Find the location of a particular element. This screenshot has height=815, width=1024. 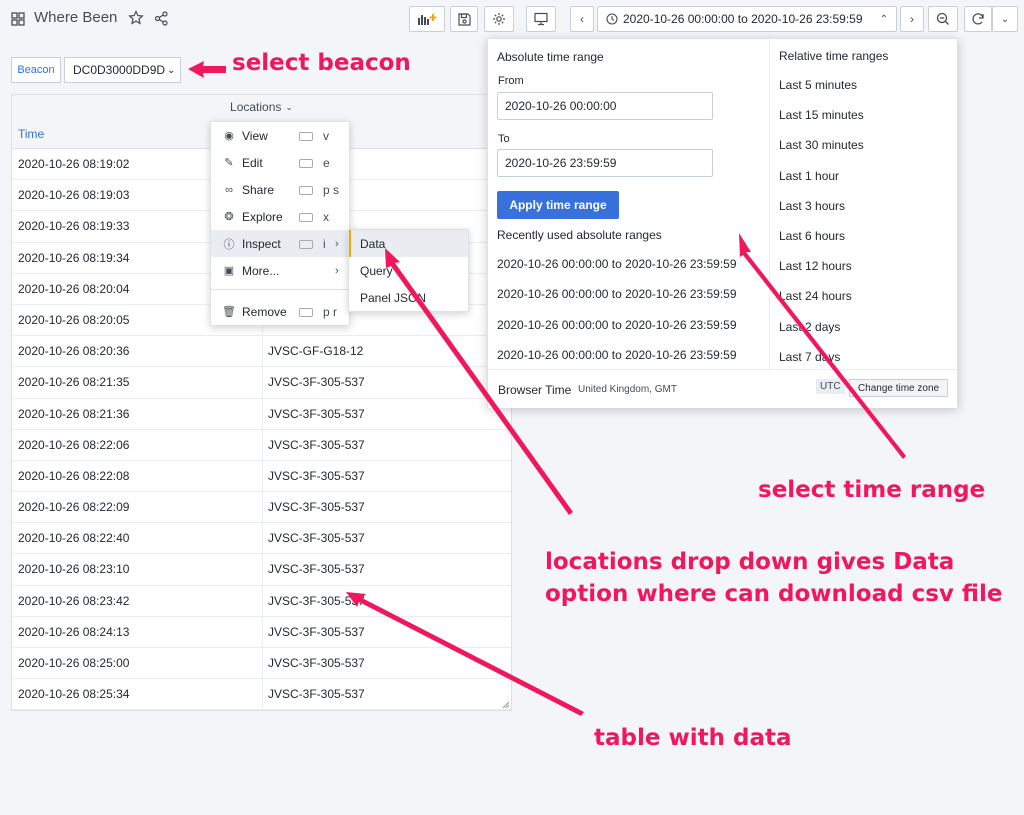

table-row: 2020-10-26 08:24:13 JVSC-3F-305-537 is located at coordinates (261, 632).